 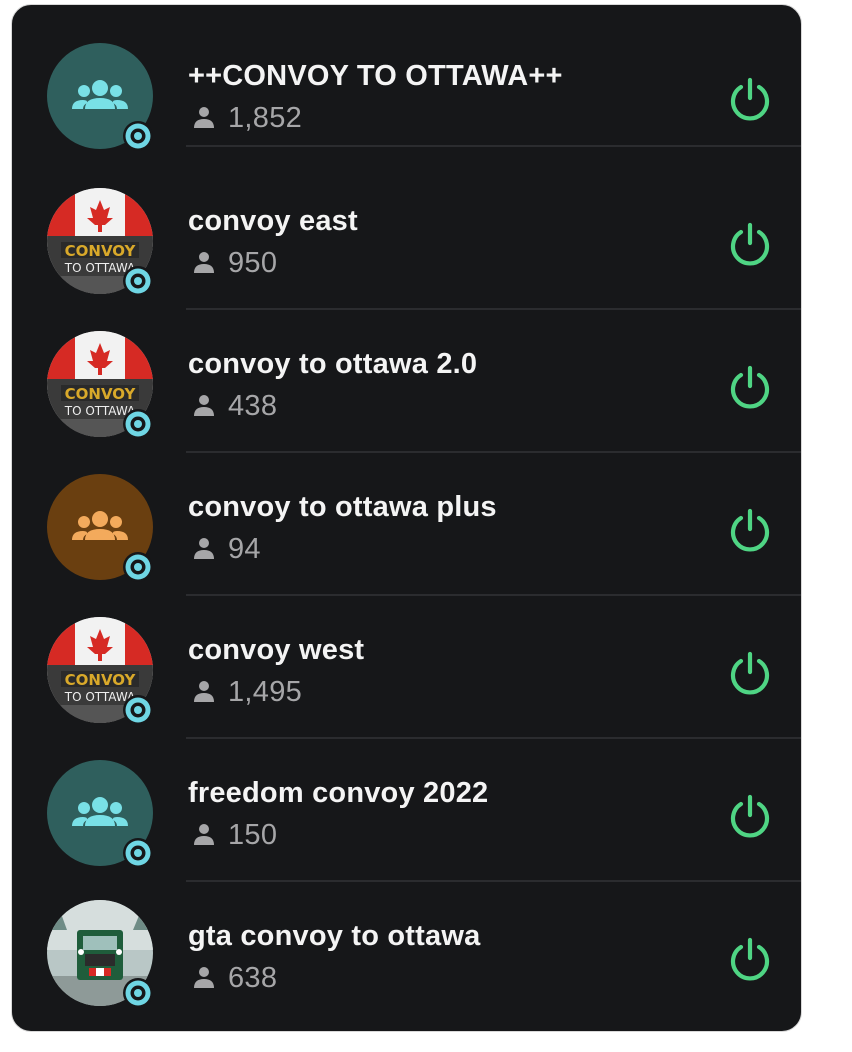 I want to click on channel-name: gta convoy to ottawa, so click(x=334, y=936).